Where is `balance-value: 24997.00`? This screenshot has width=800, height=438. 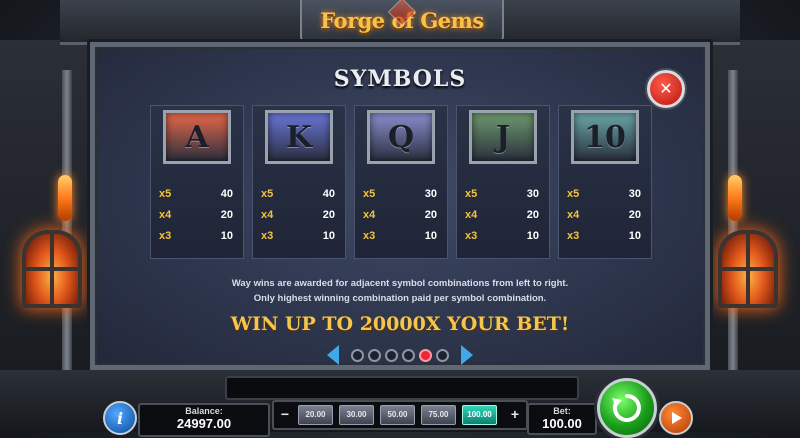 balance-value: 24997.00 is located at coordinates (204, 423).